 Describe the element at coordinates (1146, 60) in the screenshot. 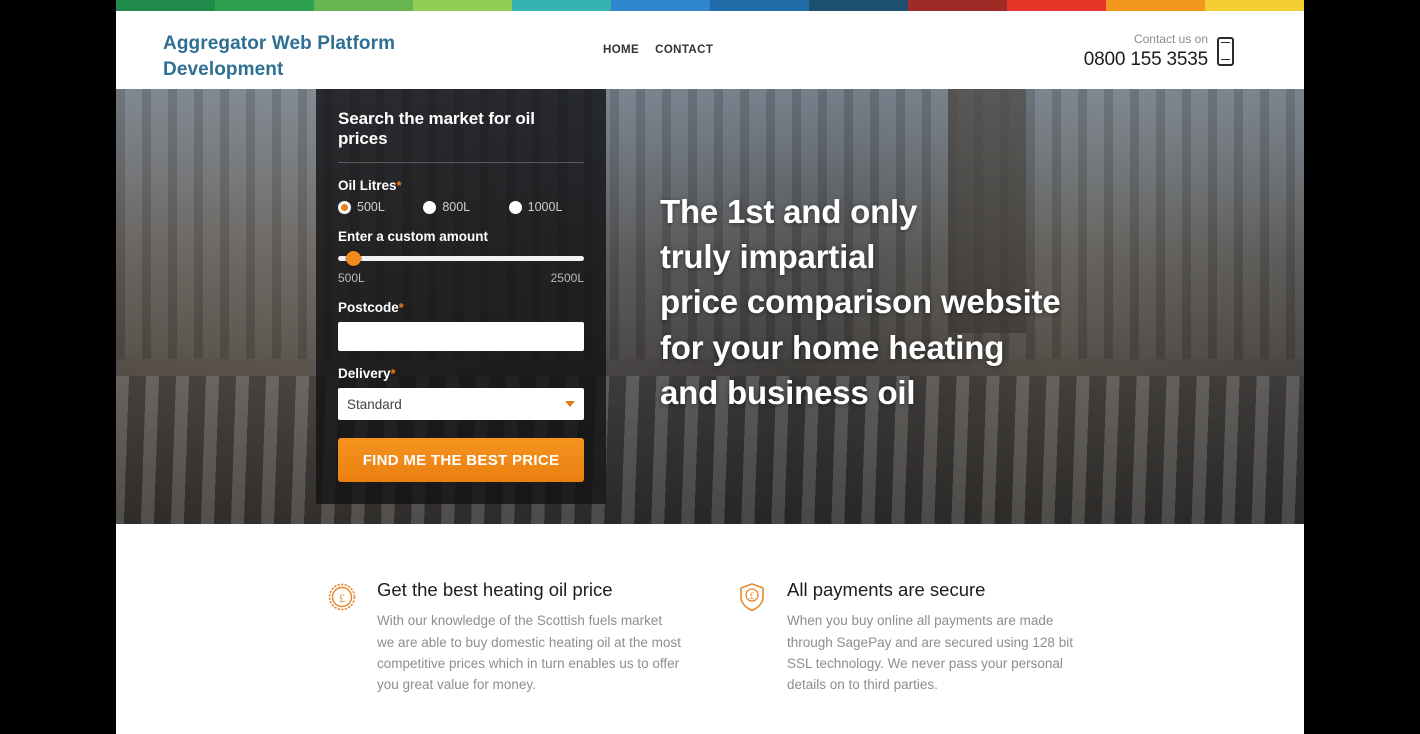

I see `contact-phone-number: 0800 155 3535` at that location.